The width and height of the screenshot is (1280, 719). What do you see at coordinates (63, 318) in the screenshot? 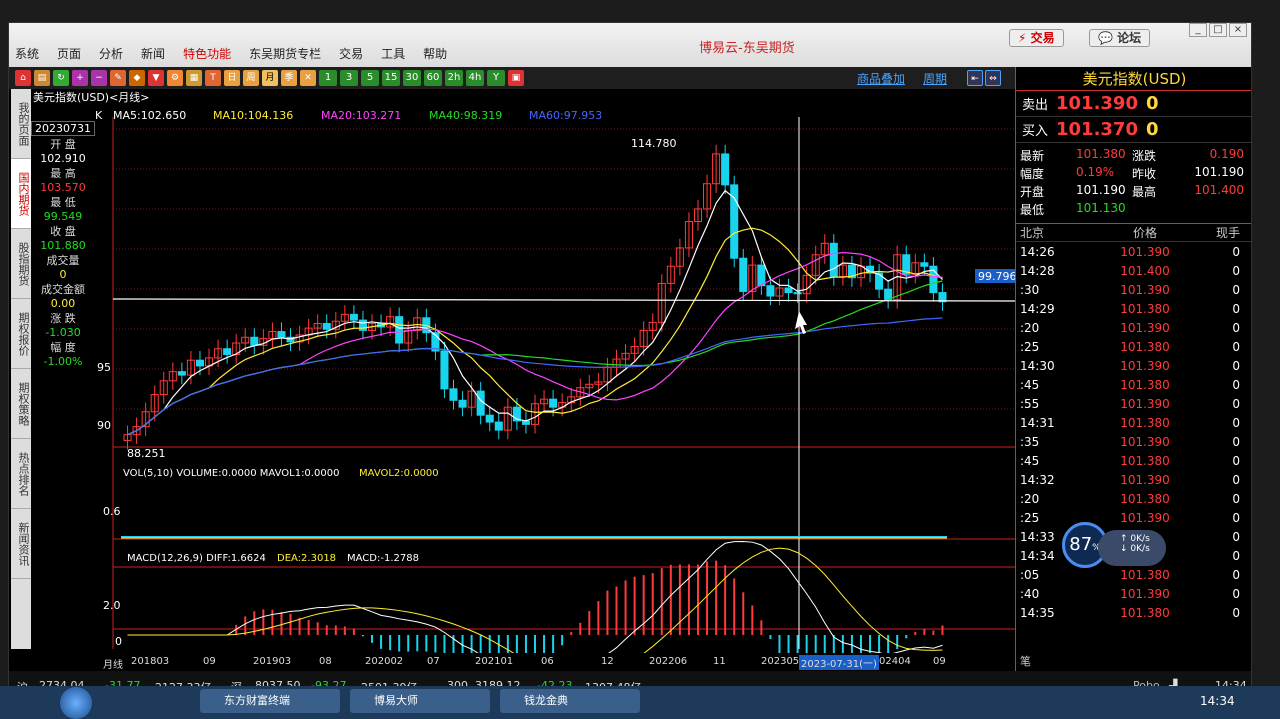
I see `info-chg-label: 涨 跌` at bounding box center [63, 318].